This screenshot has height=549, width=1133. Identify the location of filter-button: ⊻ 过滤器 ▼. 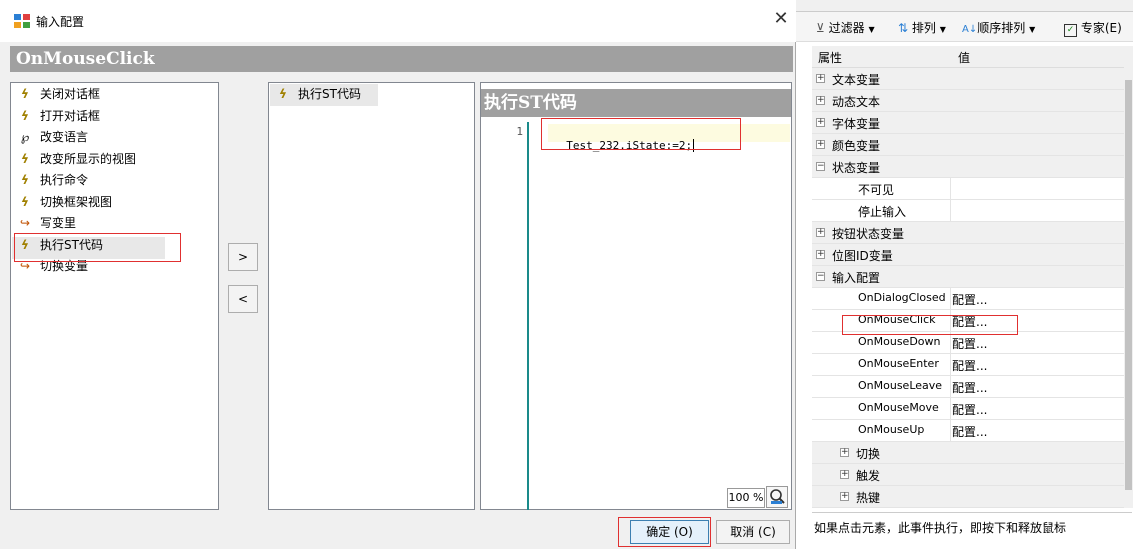
(845, 27).